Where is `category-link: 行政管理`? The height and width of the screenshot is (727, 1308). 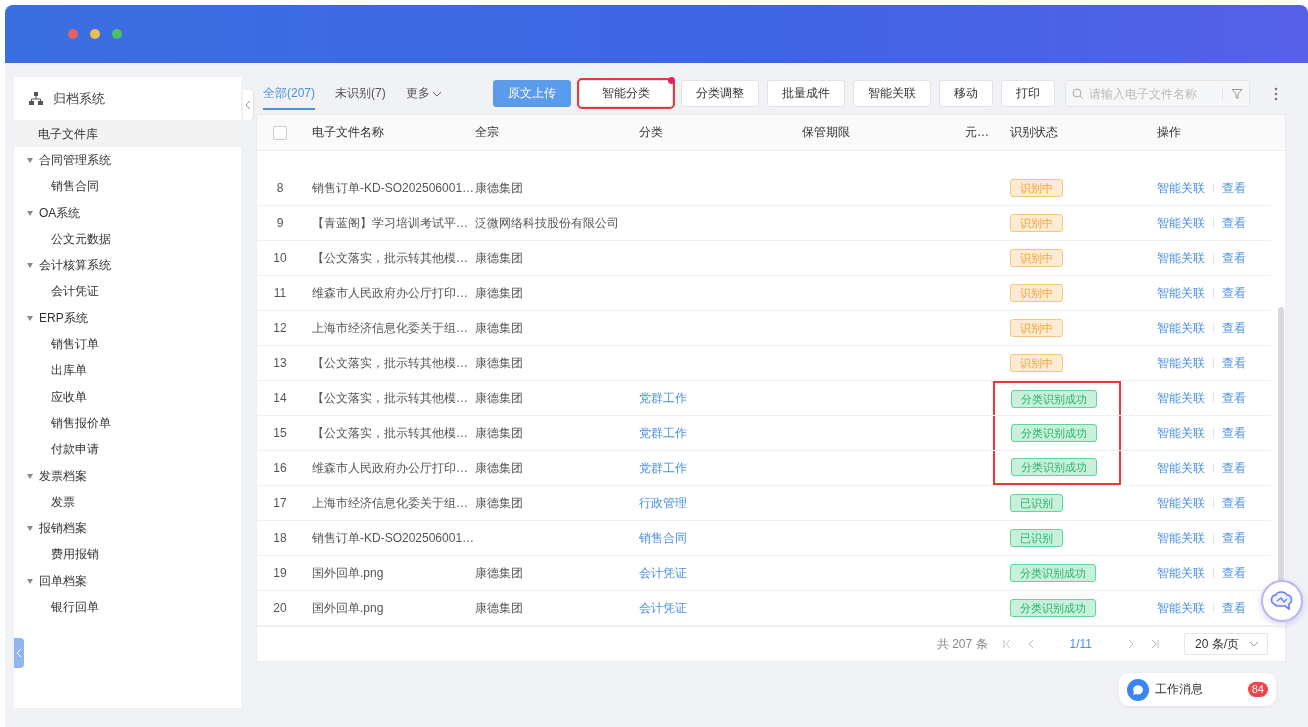
category-link: 行政管理 is located at coordinates (663, 502).